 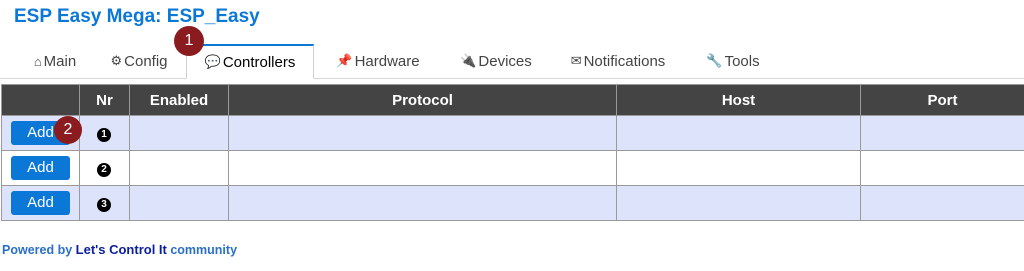 I want to click on table-row: Add 2, so click(x=512, y=168).